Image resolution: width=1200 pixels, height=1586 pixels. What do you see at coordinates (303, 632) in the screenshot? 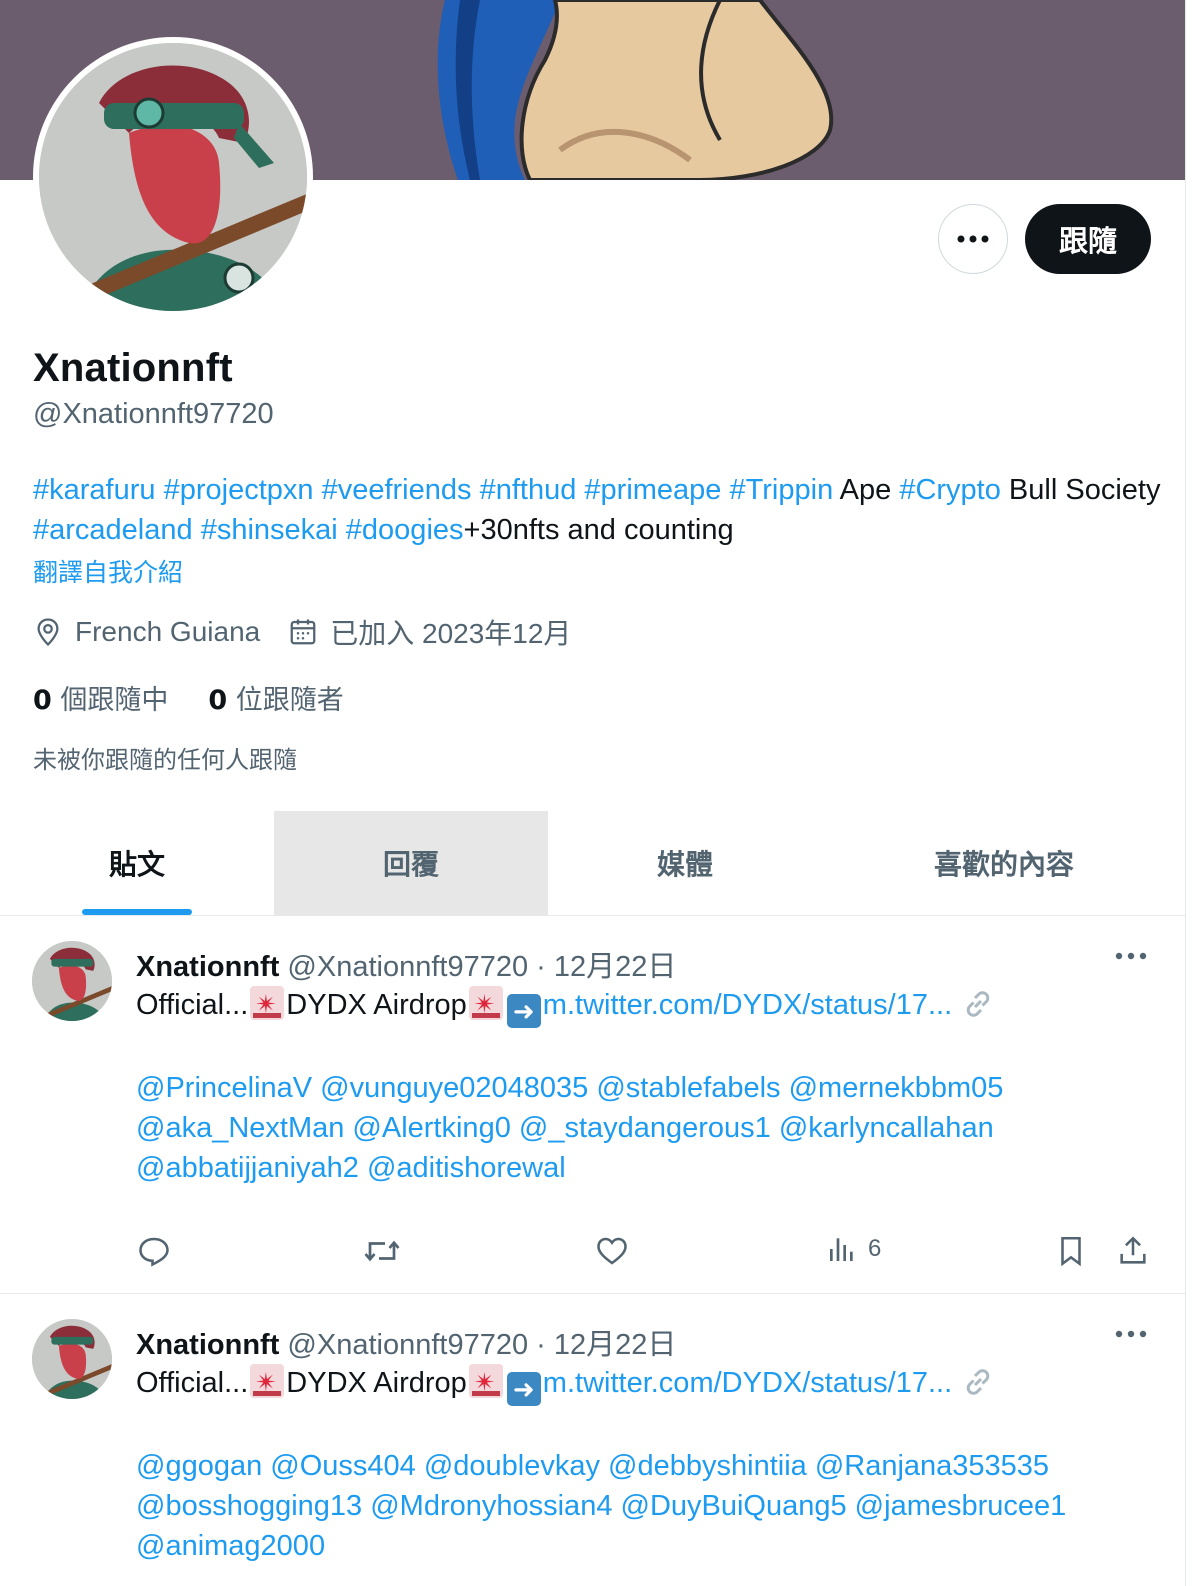
I see `calendar-icon` at bounding box center [303, 632].